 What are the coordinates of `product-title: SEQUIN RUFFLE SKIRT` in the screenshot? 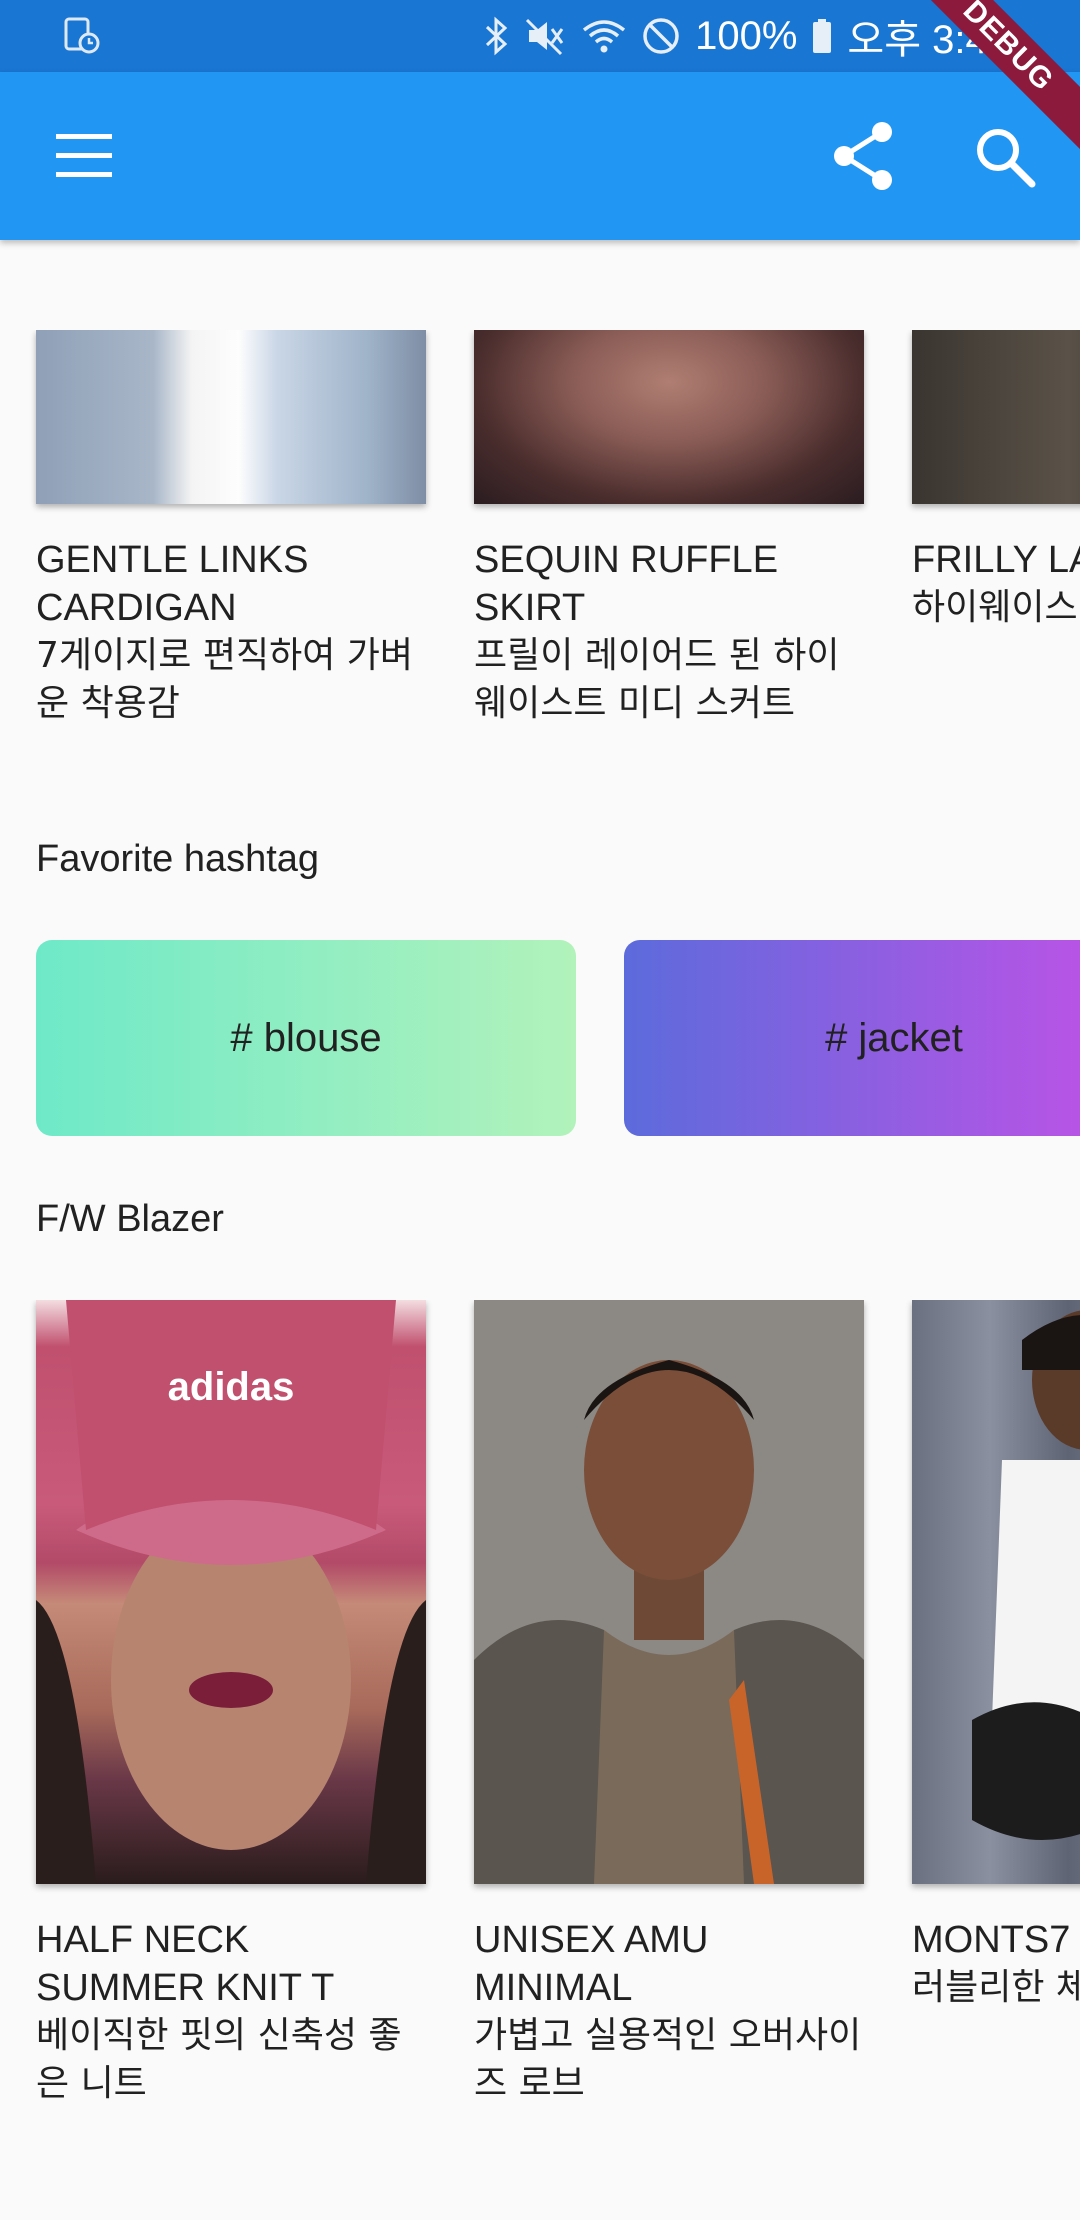 It's located at (626, 584).